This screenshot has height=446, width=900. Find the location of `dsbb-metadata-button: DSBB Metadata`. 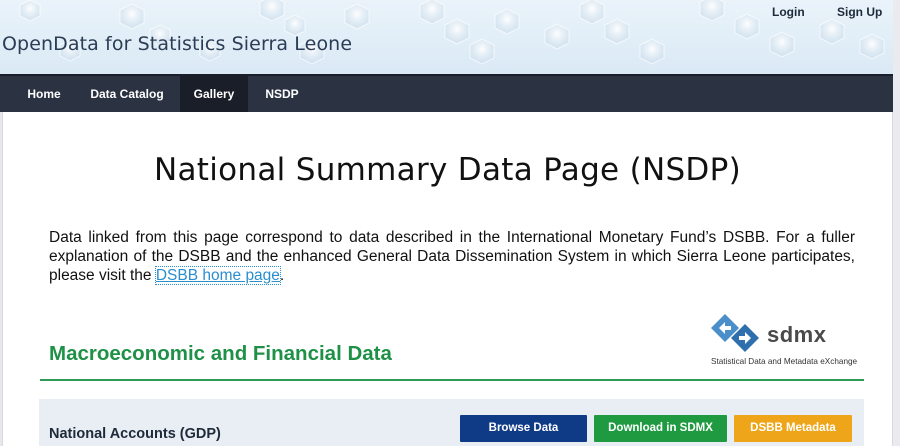

dsbb-metadata-button: DSBB Metadata is located at coordinates (793, 428).